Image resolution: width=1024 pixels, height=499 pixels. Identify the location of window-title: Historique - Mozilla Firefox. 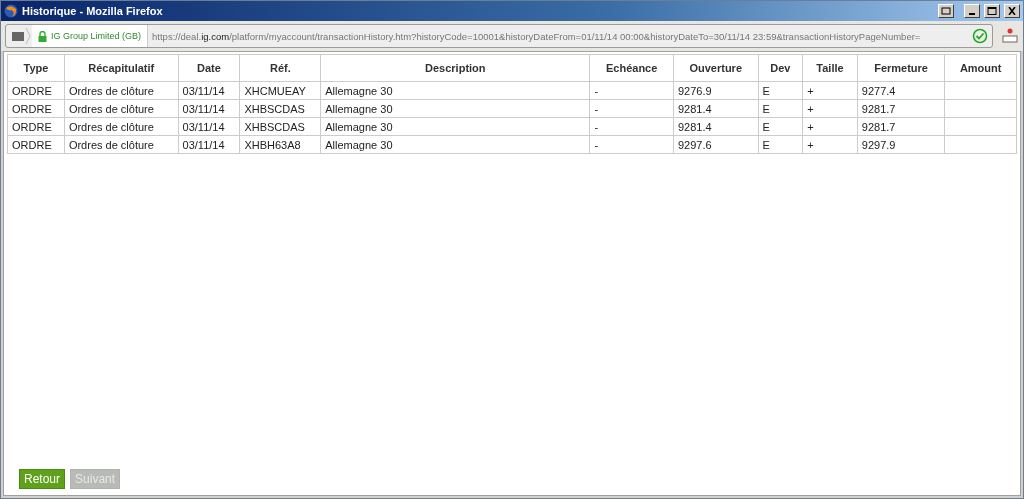
(93, 11).